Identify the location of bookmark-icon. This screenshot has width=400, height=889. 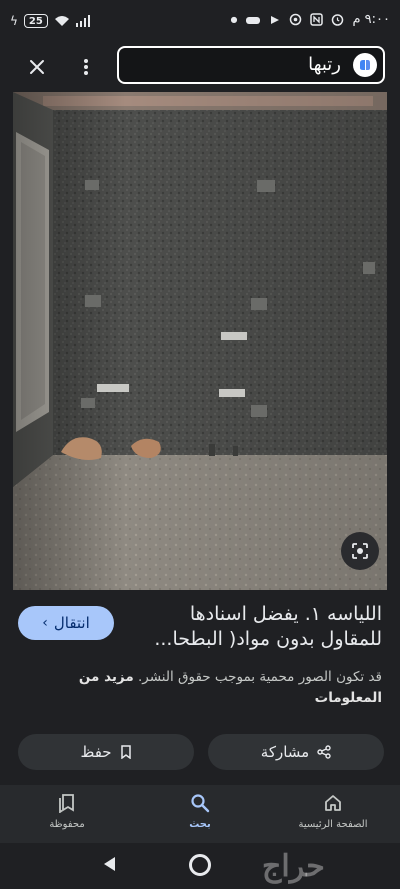
(125, 752).